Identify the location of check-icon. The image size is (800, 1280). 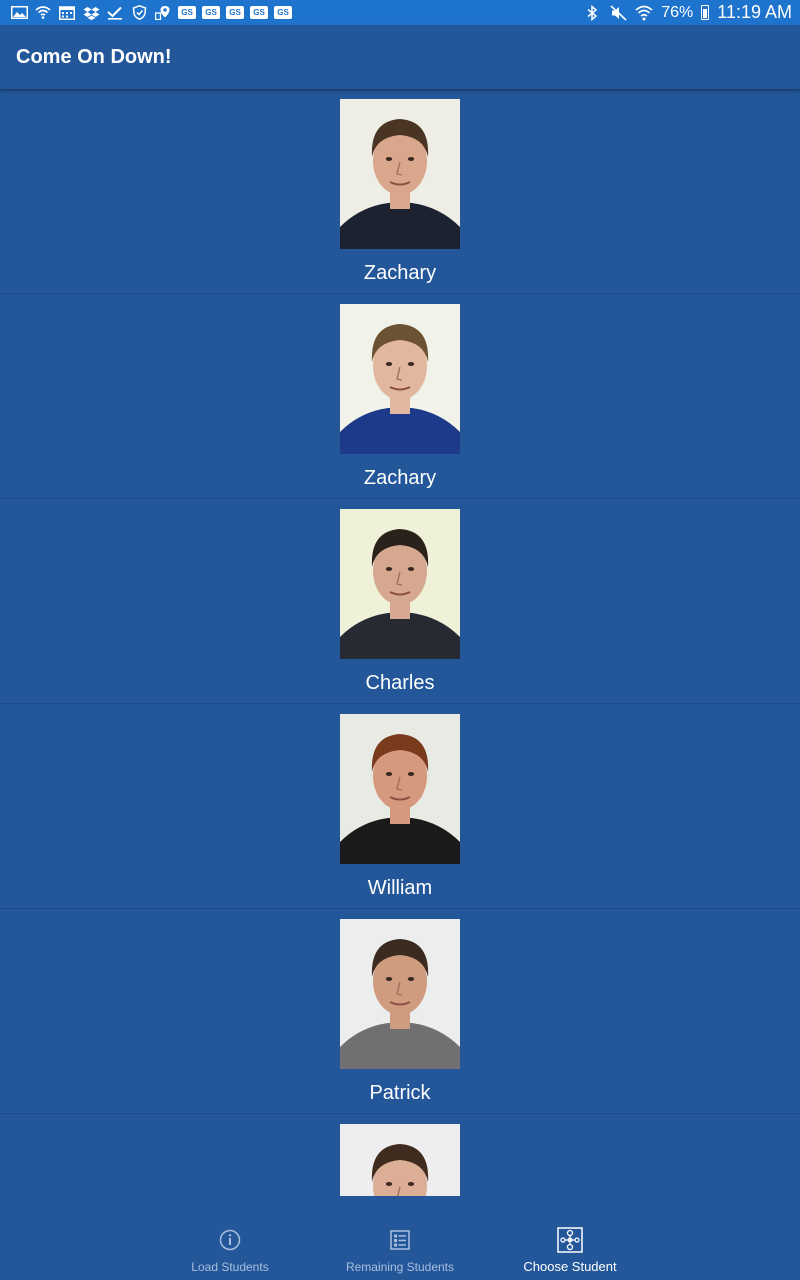
(115, 12).